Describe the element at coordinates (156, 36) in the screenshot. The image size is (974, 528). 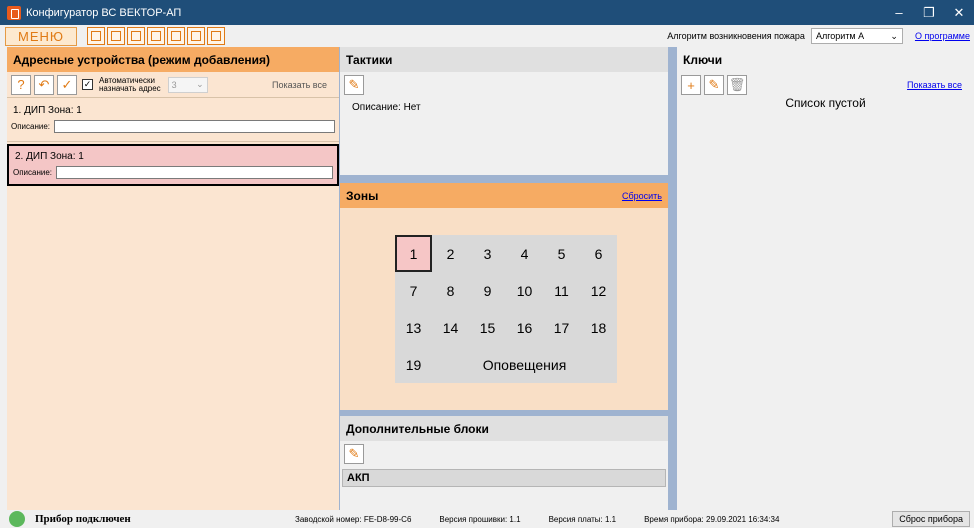
I see `import-icon` at that location.